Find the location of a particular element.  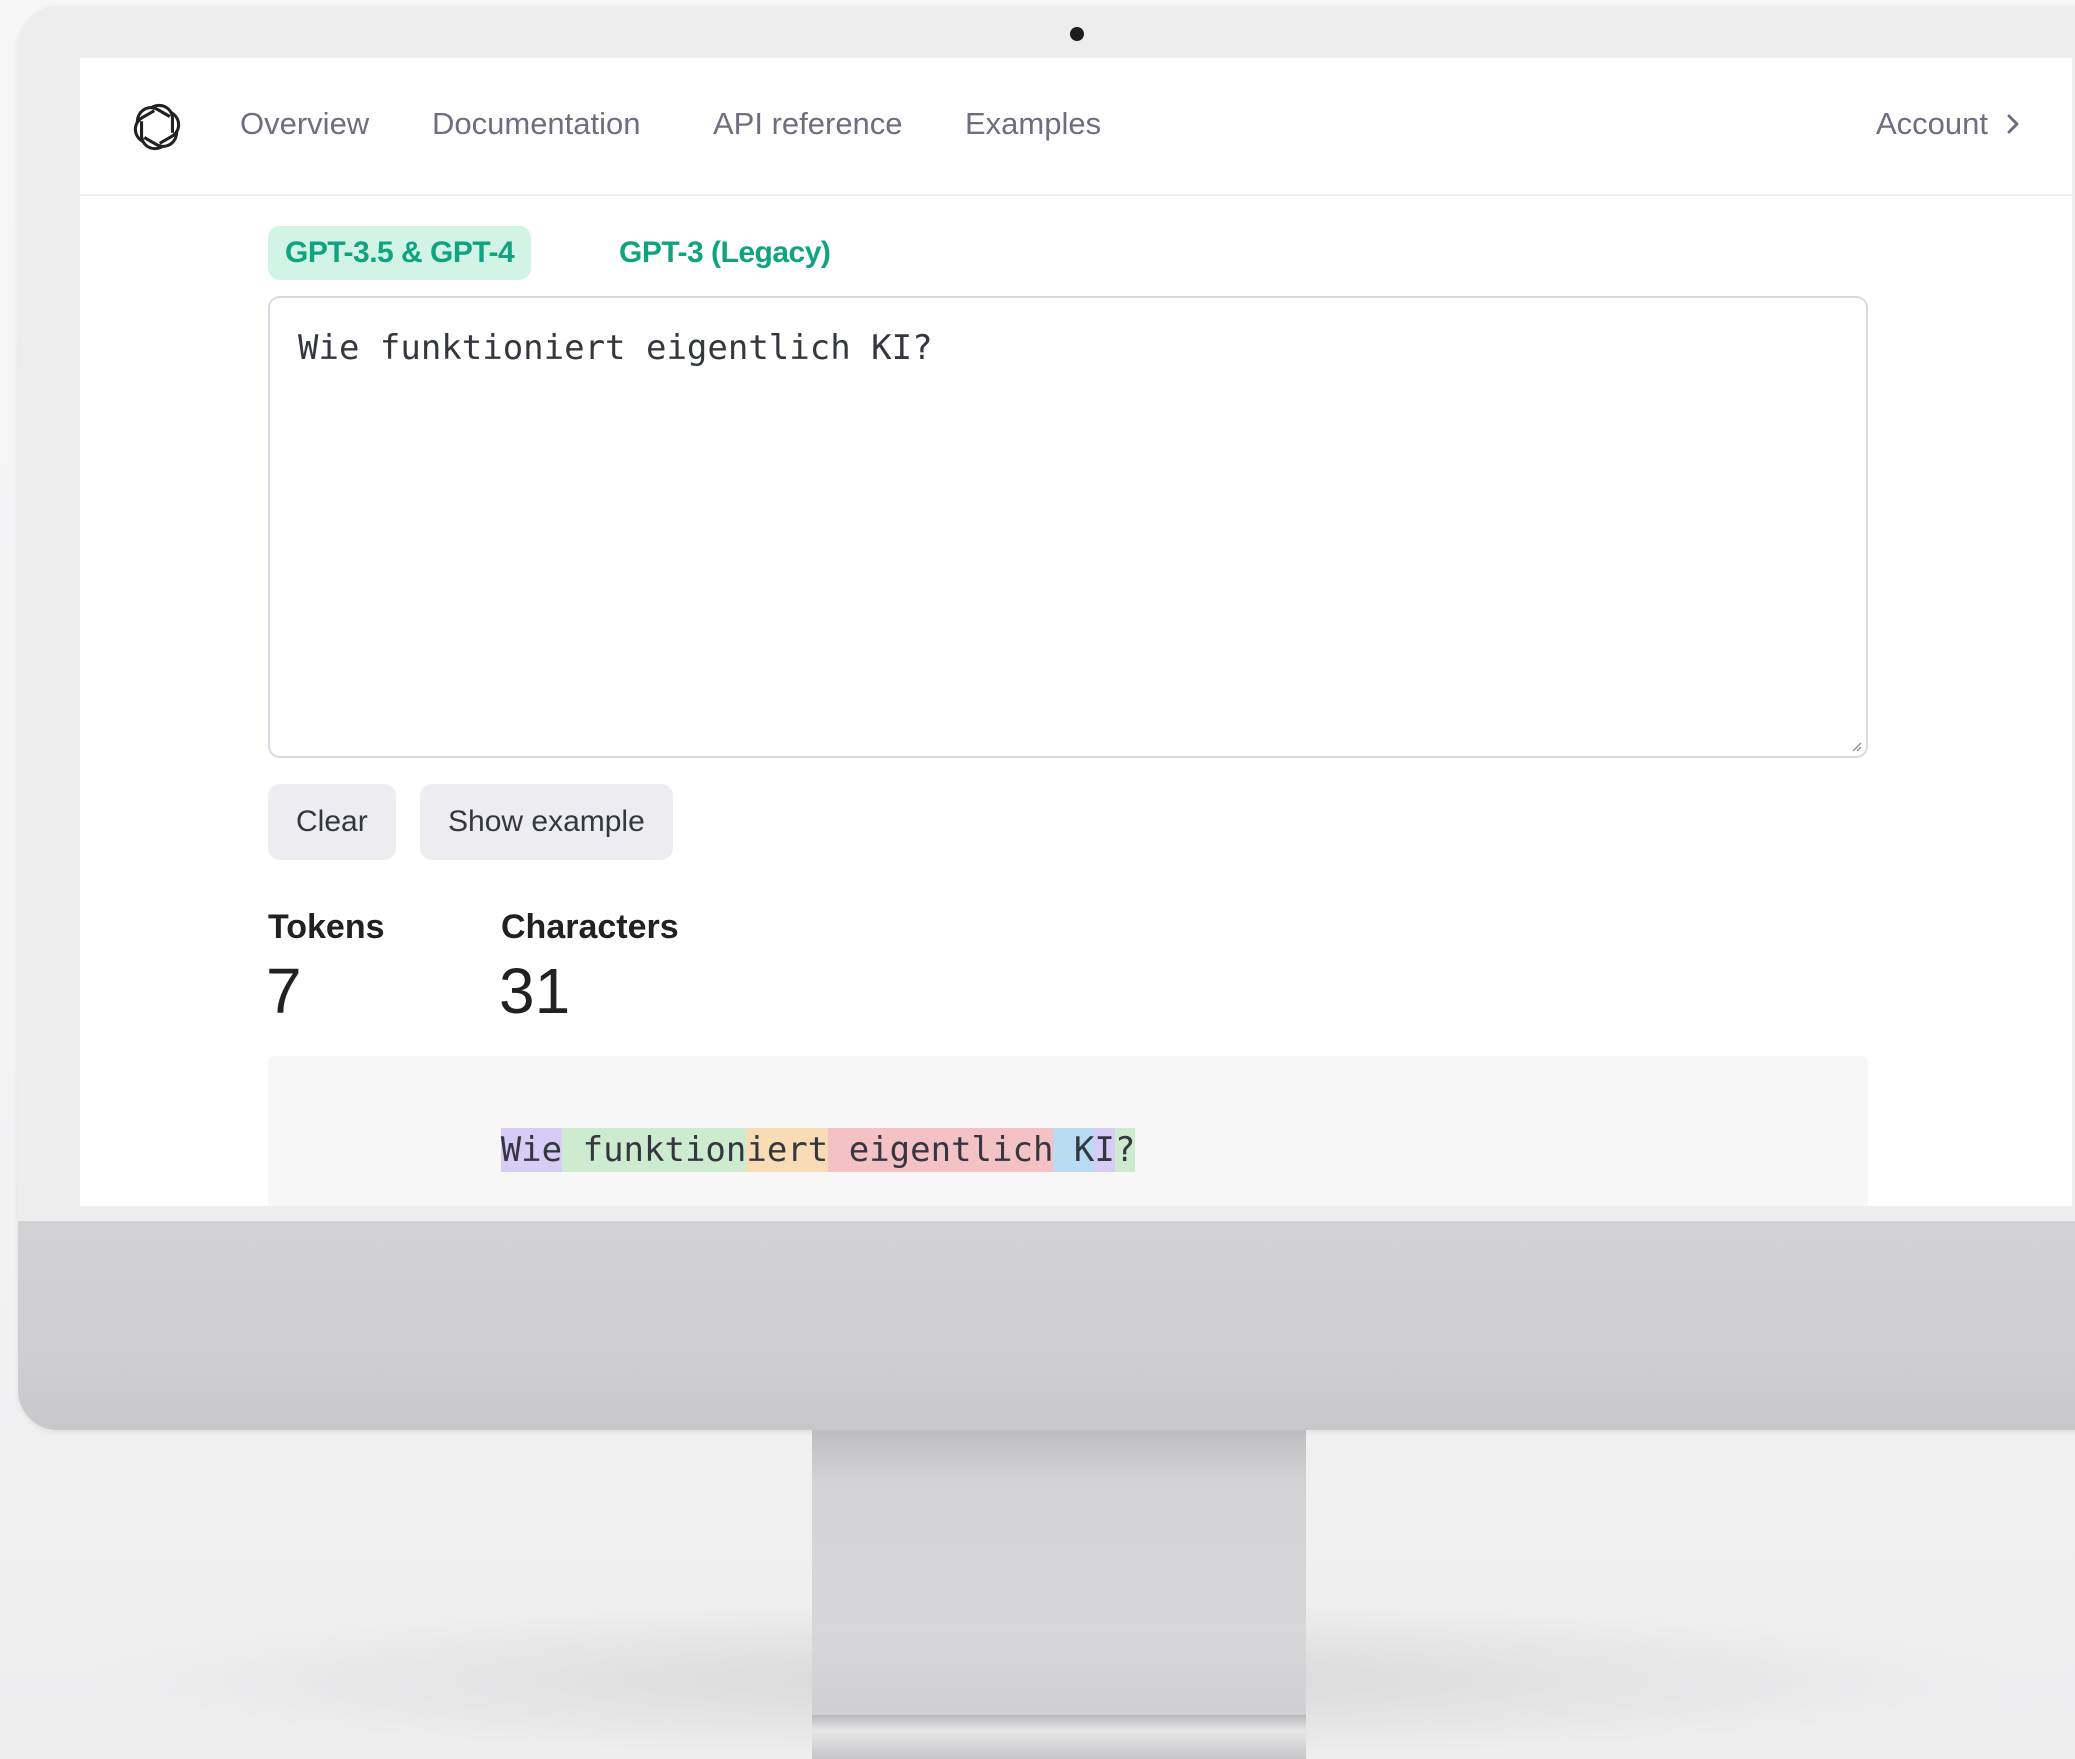

token-visualization: Wie funktioniert eigentlich KI? is located at coordinates (1068, 1131).